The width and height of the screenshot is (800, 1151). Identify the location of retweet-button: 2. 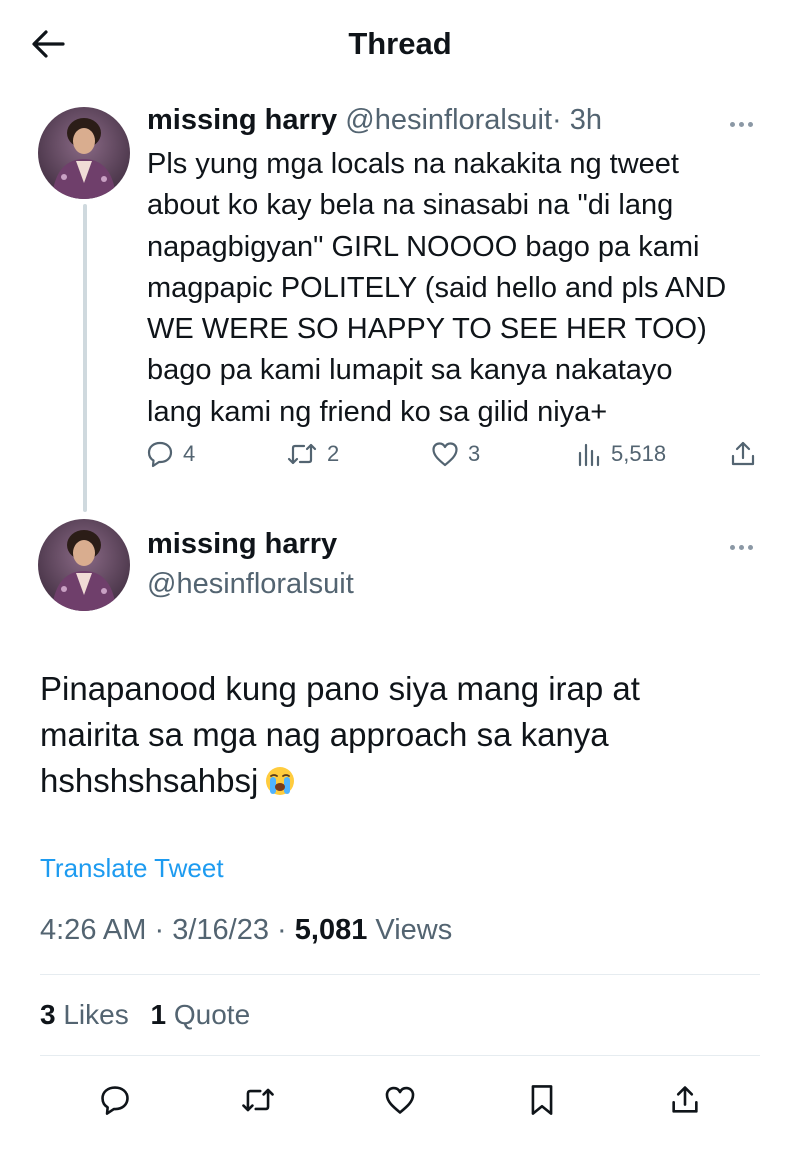
(312, 454).